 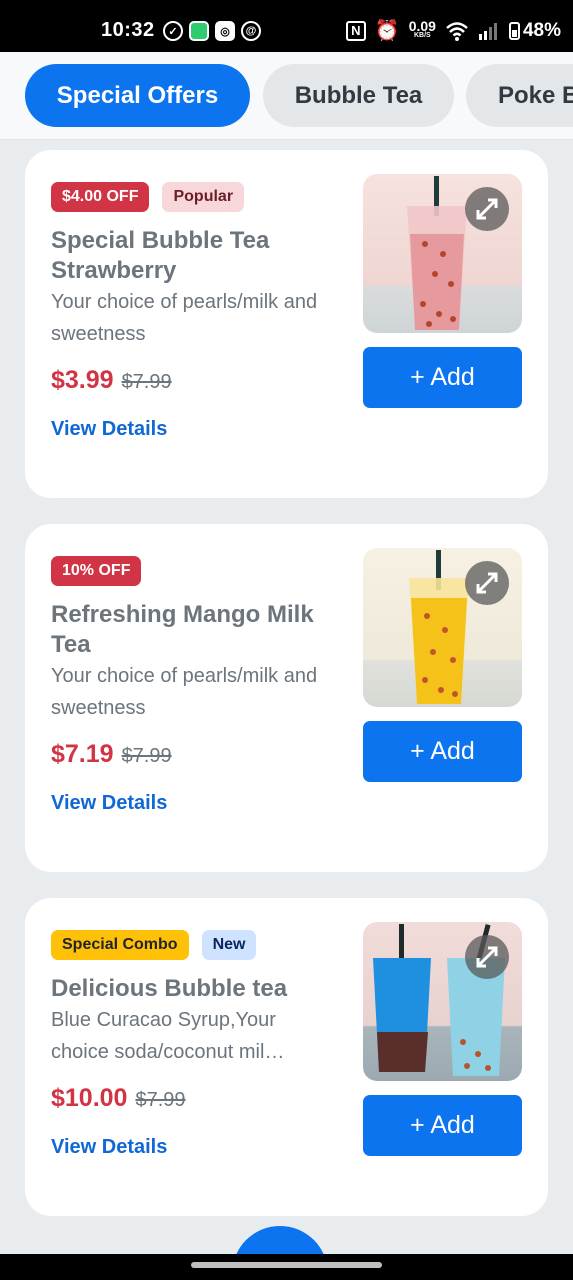 What do you see at coordinates (251, 31) in the screenshot?
I see `threads-icon: @` at bounding box center [251, 31].